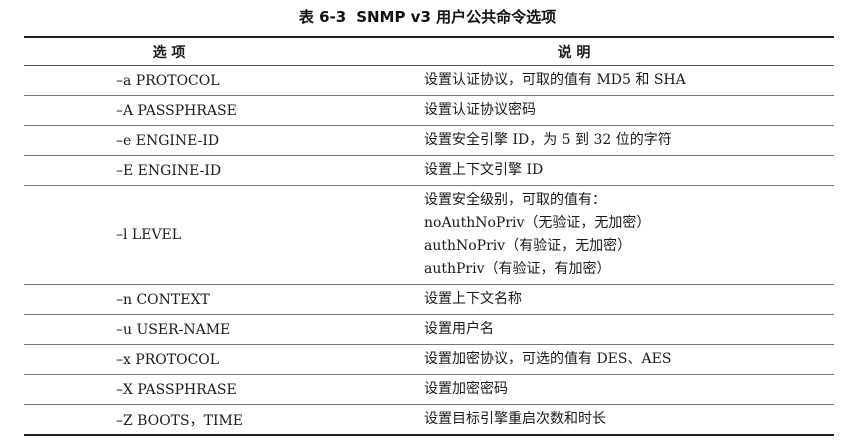 The image size is (855, 448). What do you see at coordinates (322, 17) in the screenshot?
I see `table-number: 表 6-3` at bounding box center [322, 17].